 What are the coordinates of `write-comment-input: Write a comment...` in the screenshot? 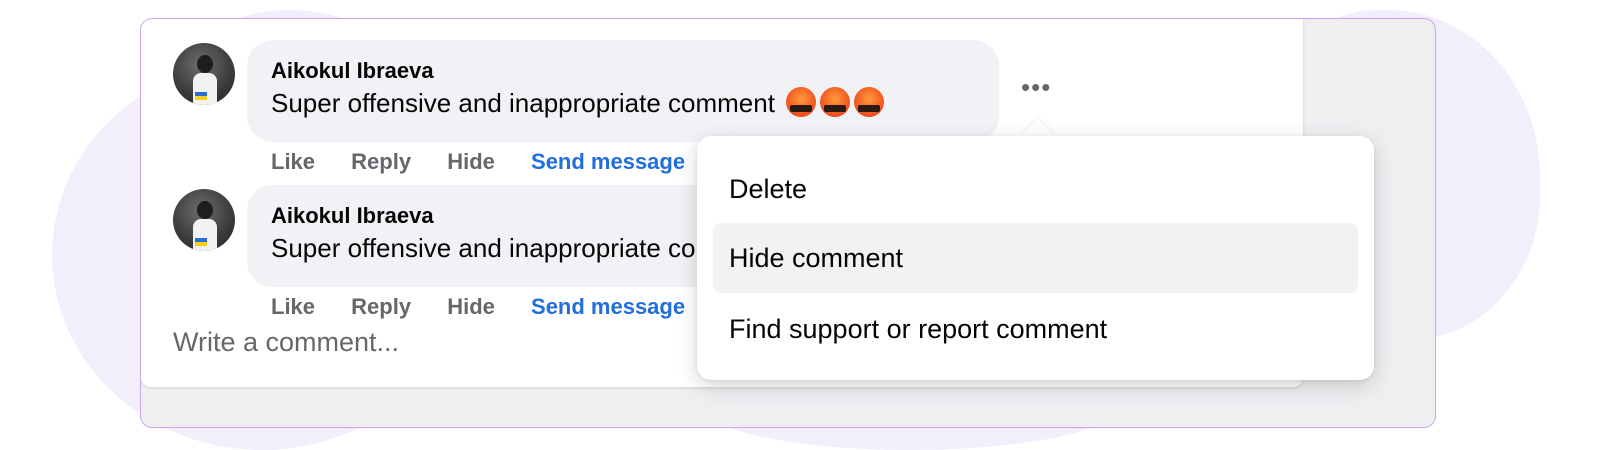 It's located at (286, 342).